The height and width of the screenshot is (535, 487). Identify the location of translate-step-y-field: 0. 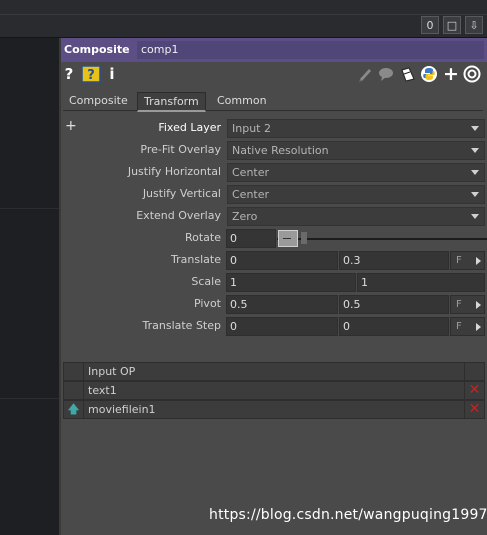
(394, 326).